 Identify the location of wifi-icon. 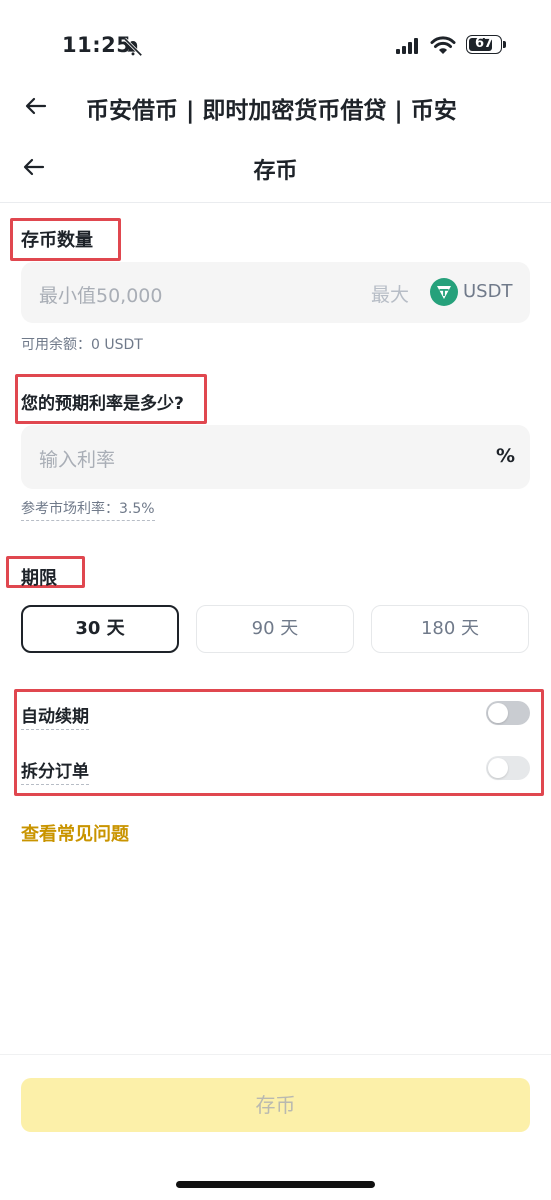
(443, 45).